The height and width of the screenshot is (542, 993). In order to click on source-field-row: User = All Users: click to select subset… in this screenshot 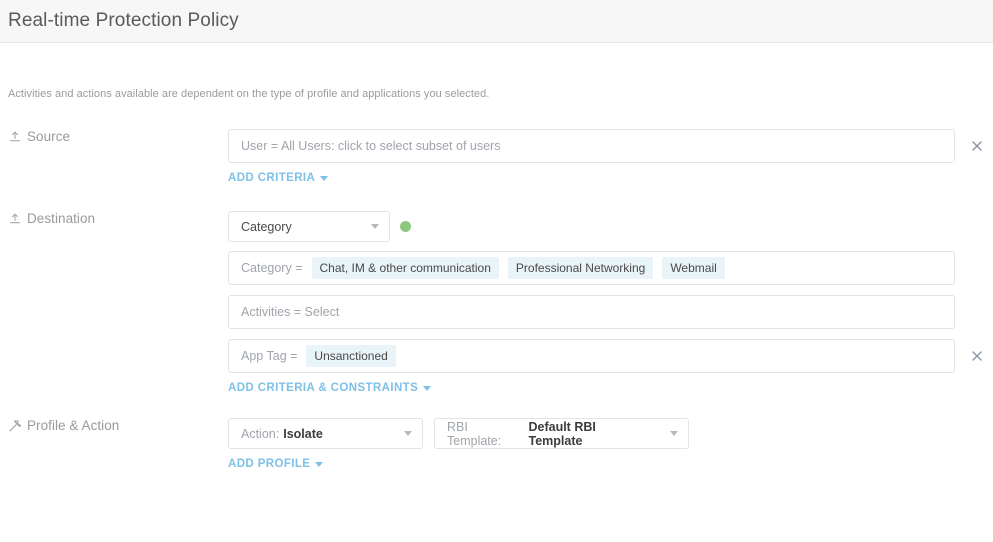, I will do `click(610, 146)`.